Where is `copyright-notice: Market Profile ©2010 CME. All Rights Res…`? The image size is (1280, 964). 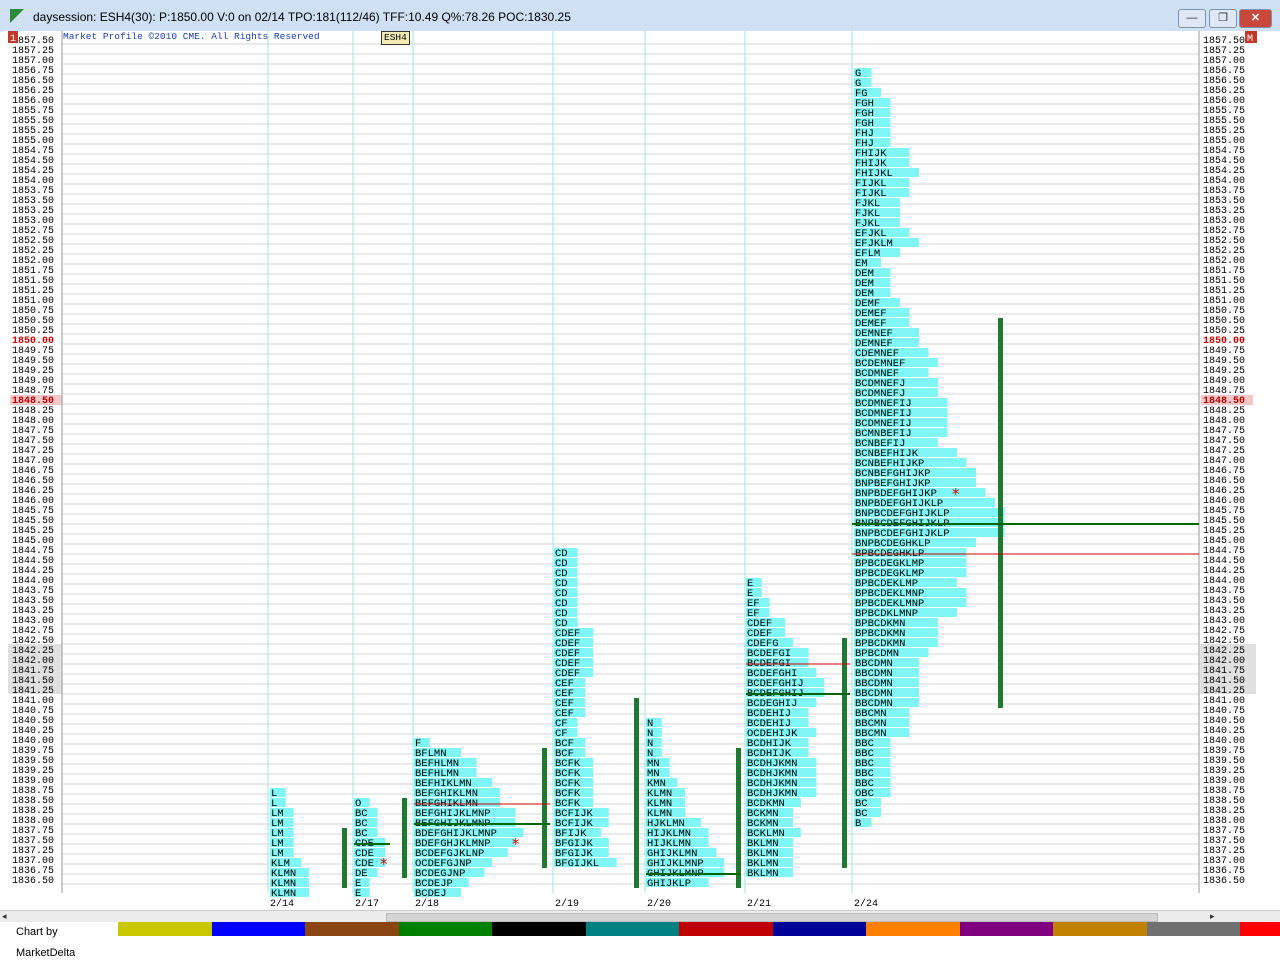 copyright-notice: Market Profile ©2010 CME. All Rights Res… is located at coordinates (191, 36).